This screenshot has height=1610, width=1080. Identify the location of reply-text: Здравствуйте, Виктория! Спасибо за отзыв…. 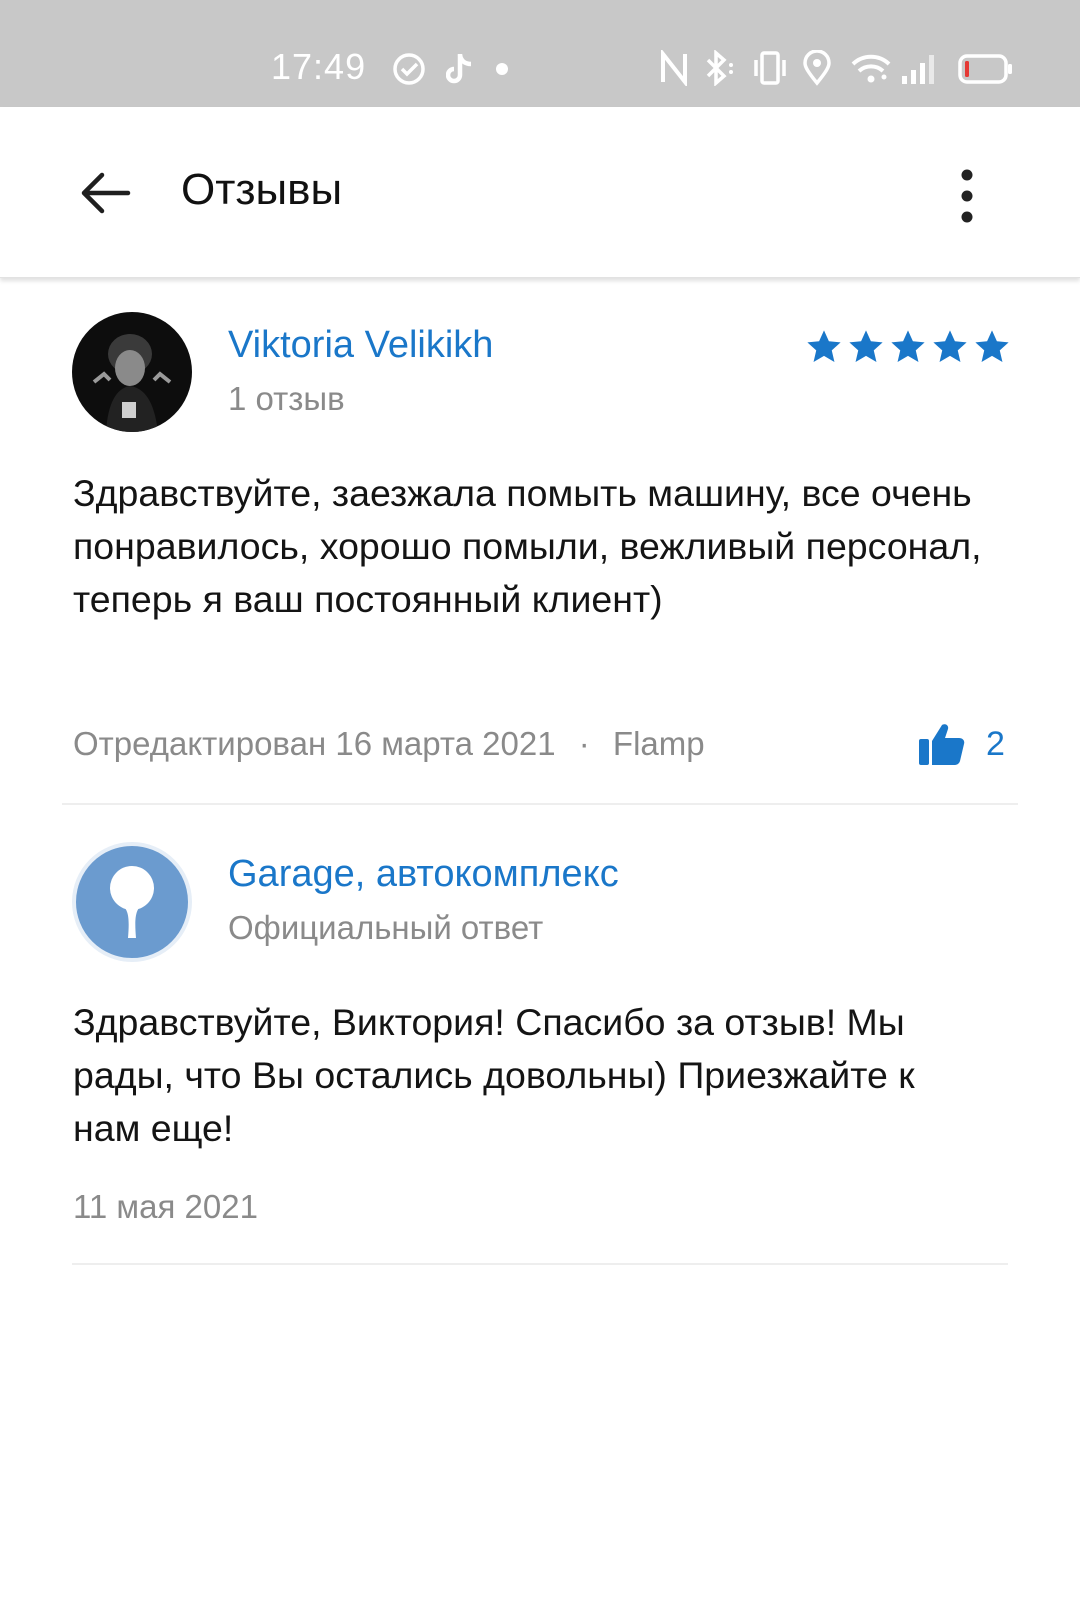
(494, 1075).